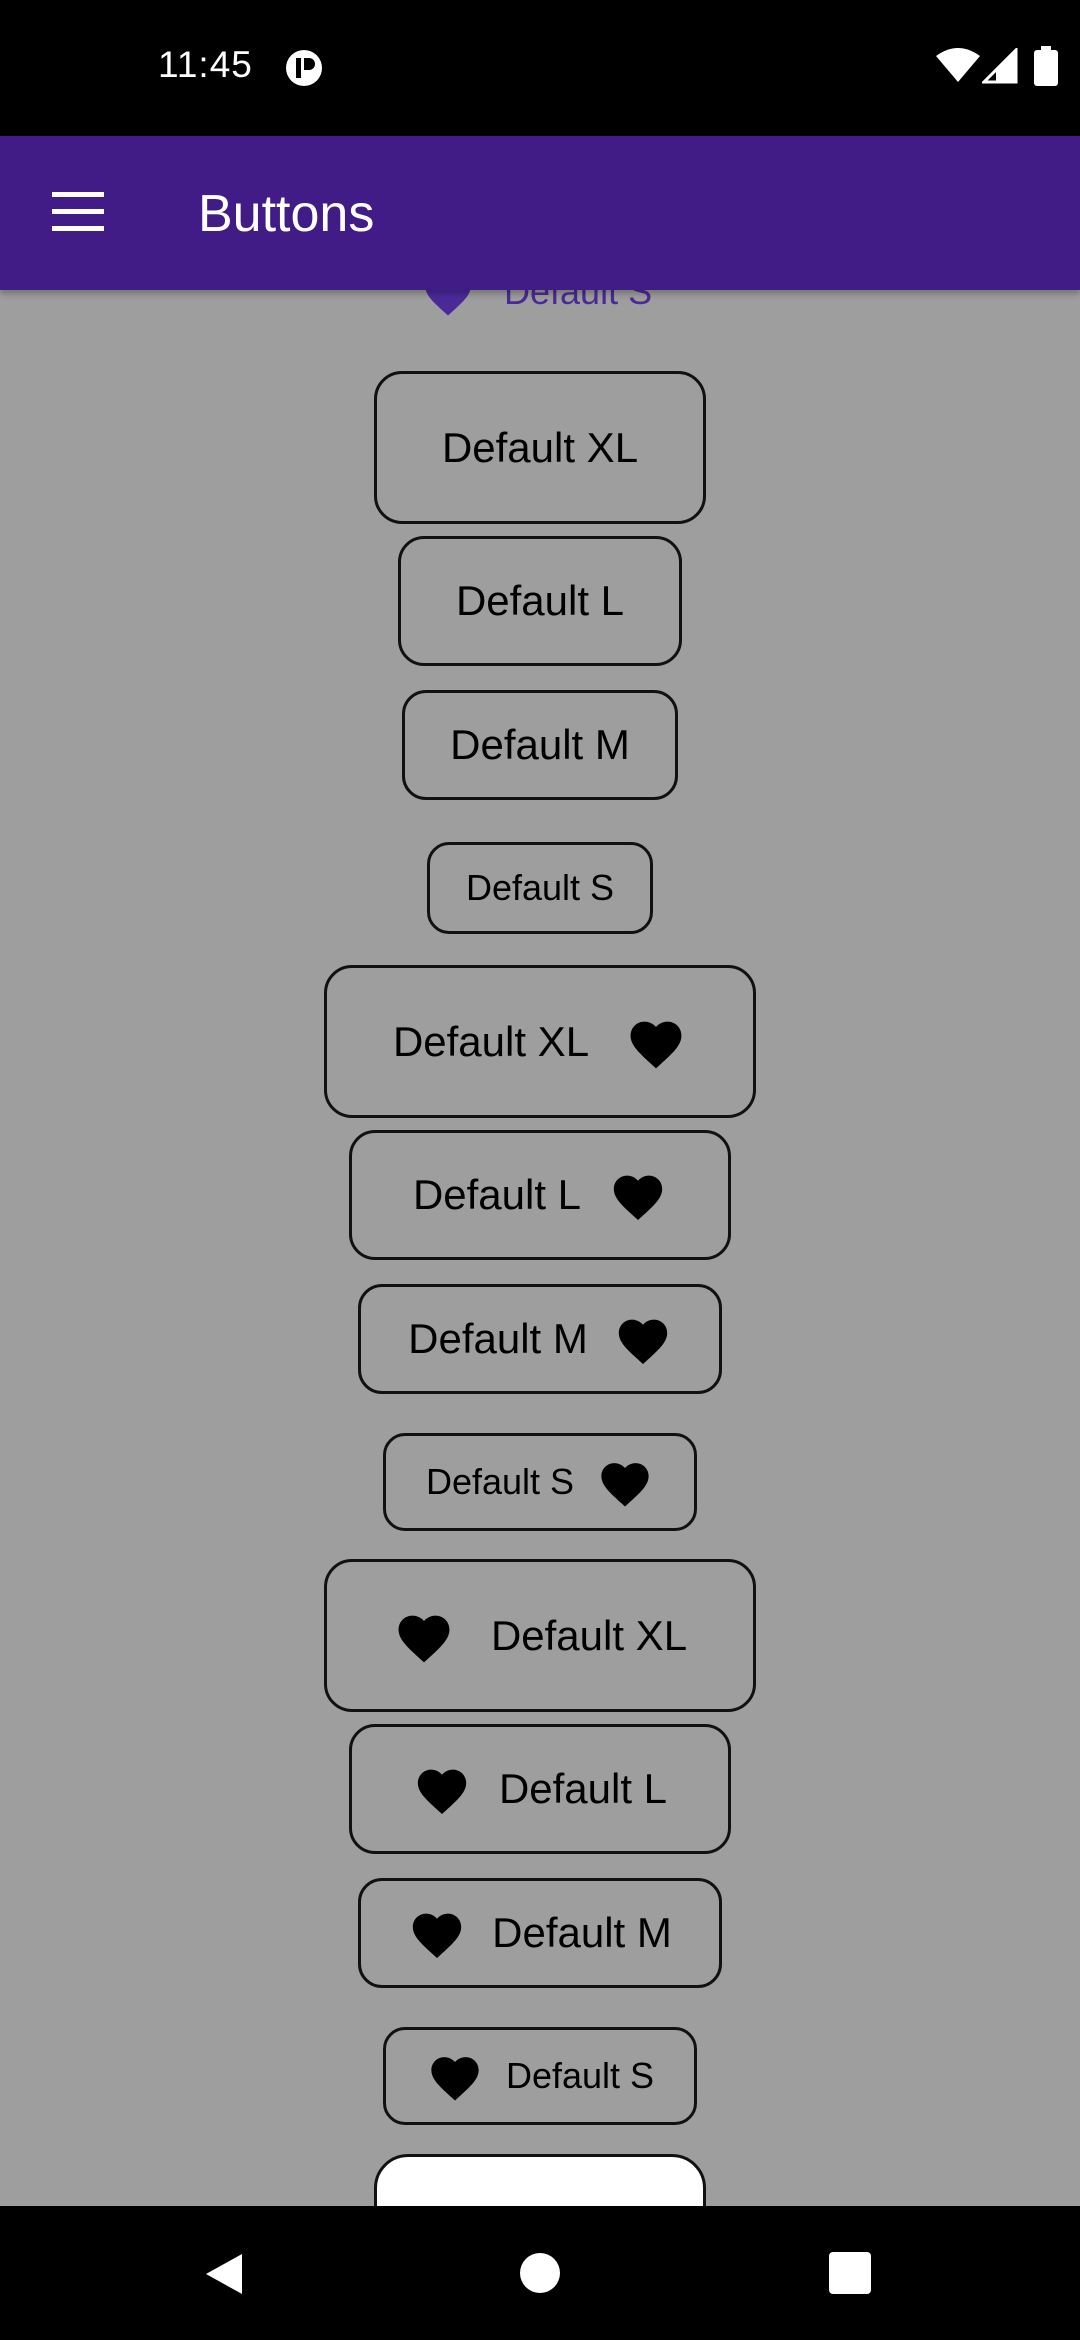  I want to click on notification-icon, so click(304, 68).